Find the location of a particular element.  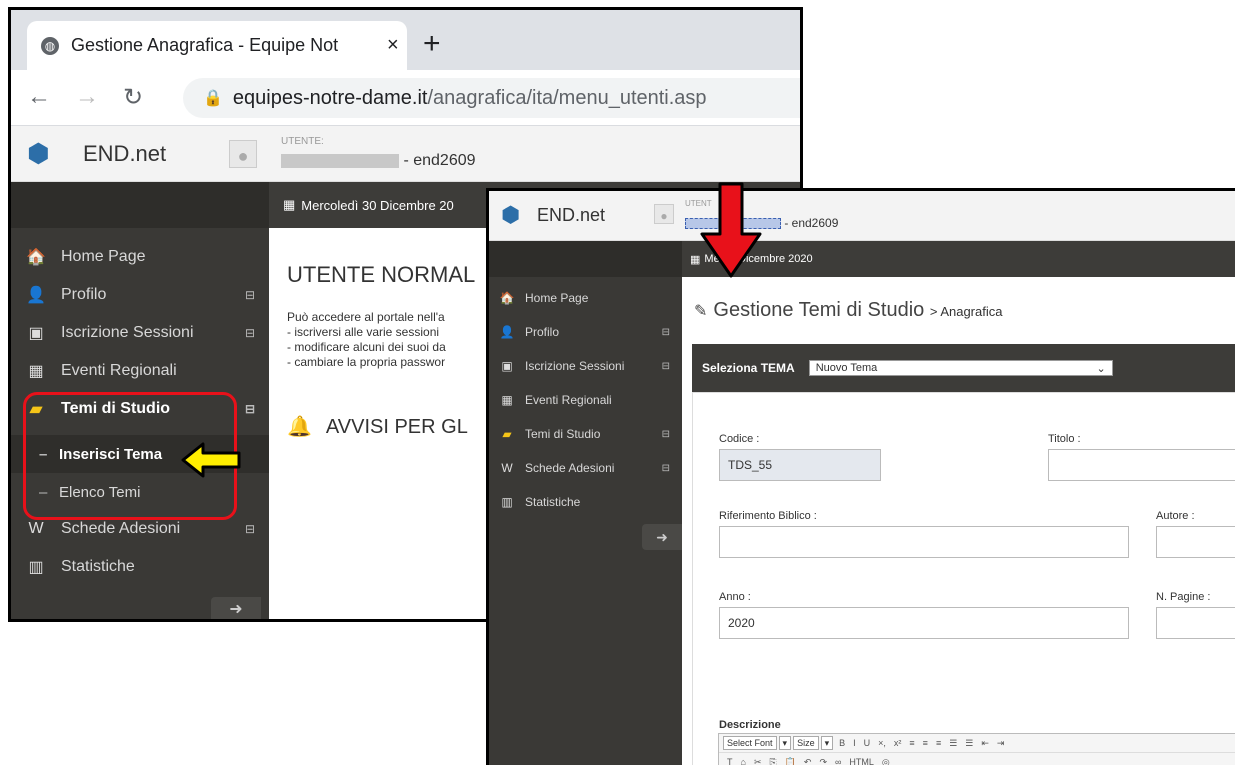

edit-icon: ✎ is located at coordinates (701, 311).